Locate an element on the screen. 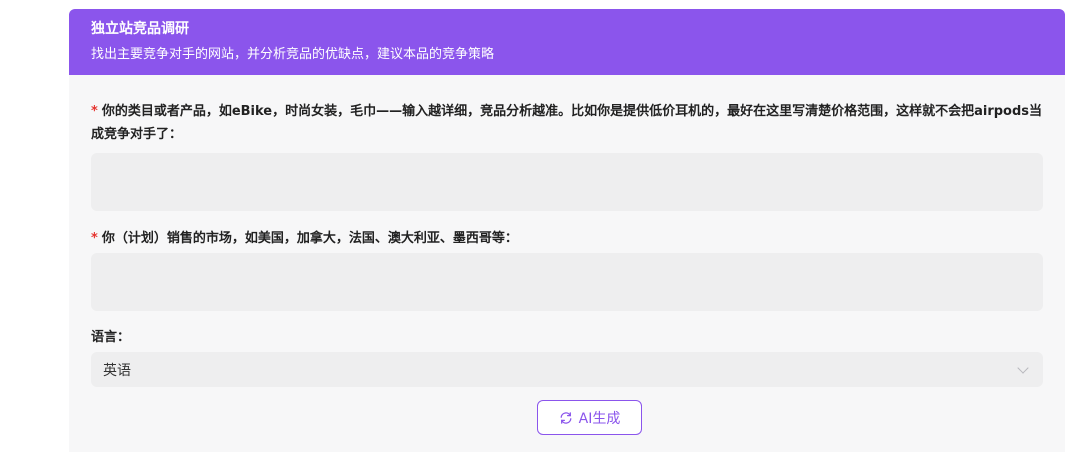  language-field-label: 语言： is located at coordinates (111, 337).